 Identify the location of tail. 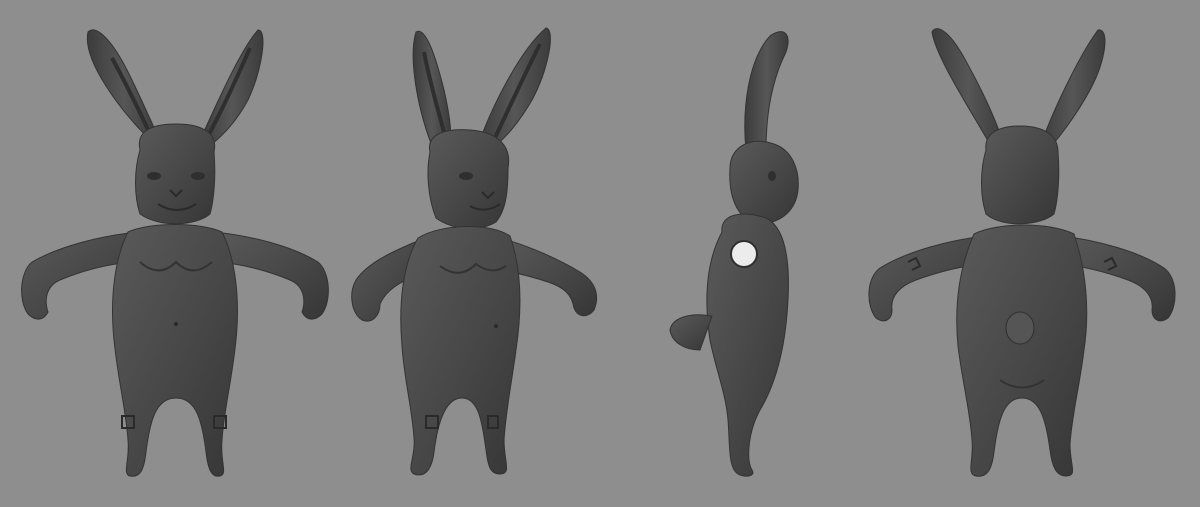
(1020, 328).